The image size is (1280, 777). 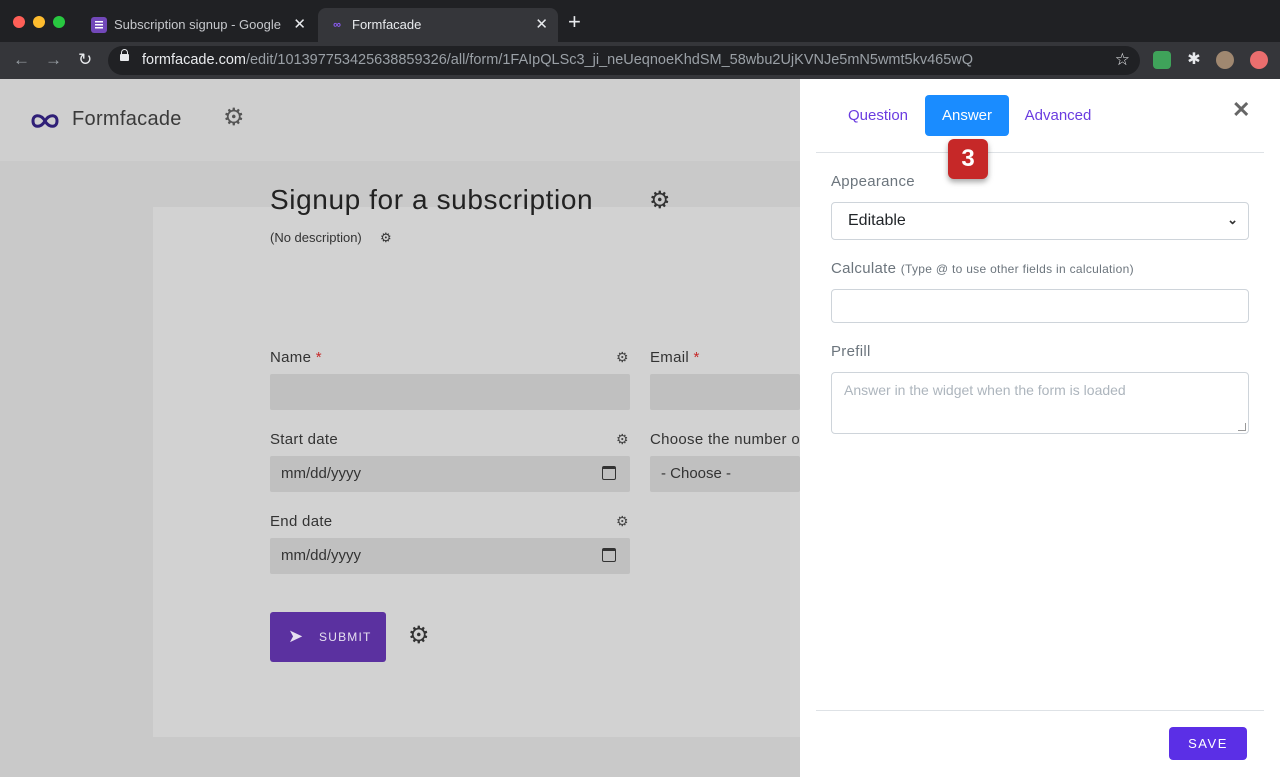 What do you see at coordinates (99, 25) in the screenshot?
I see `google-forms-icon` at bounding box center [99, 25].